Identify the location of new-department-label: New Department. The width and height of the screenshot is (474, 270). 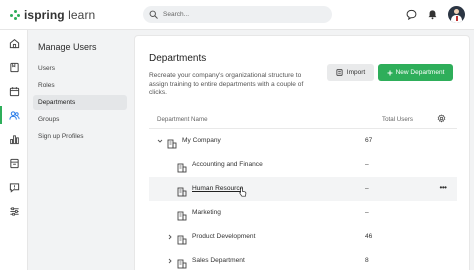
(420, 72).